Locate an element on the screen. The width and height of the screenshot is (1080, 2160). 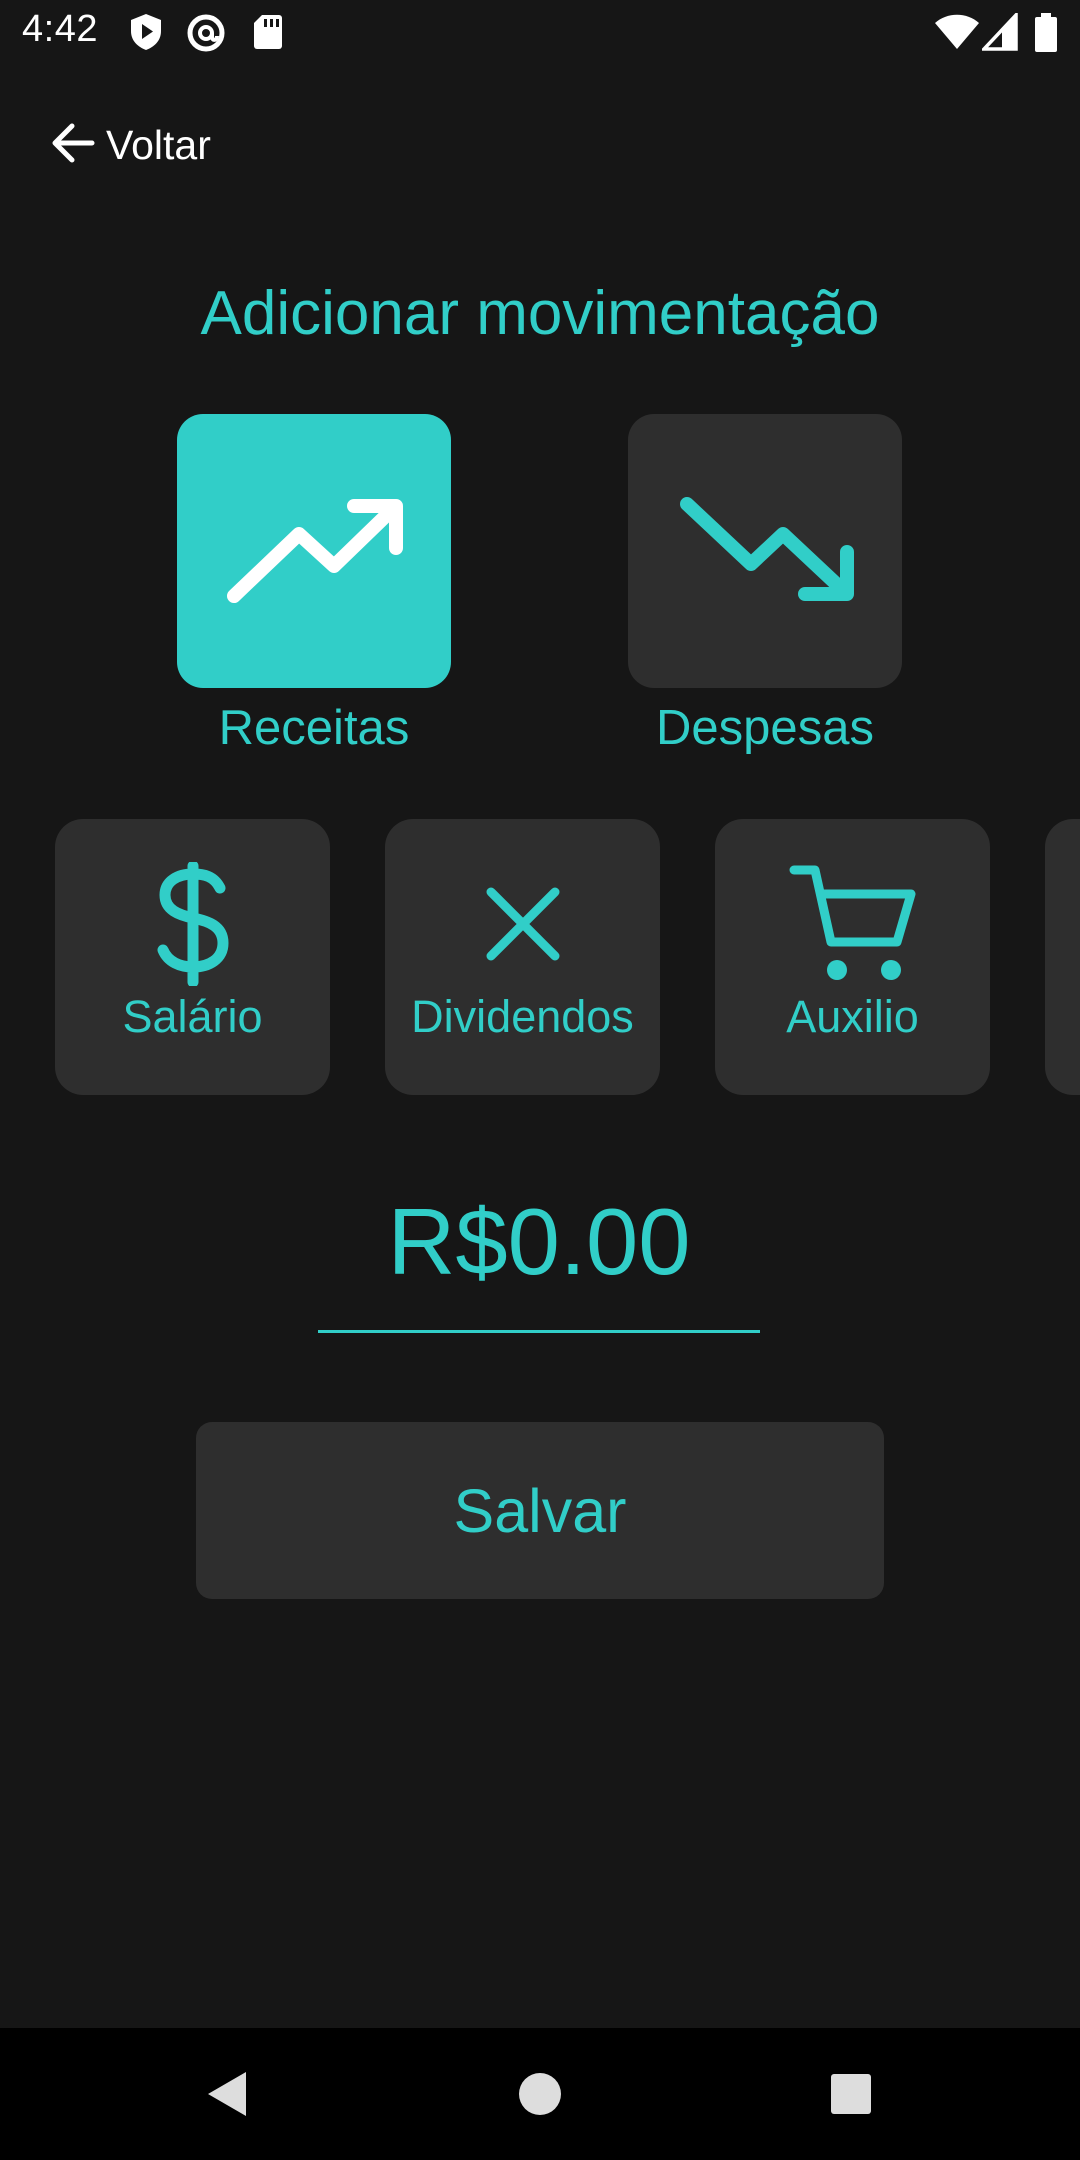
cell-signal-icon is located at coordinates (998, 33).